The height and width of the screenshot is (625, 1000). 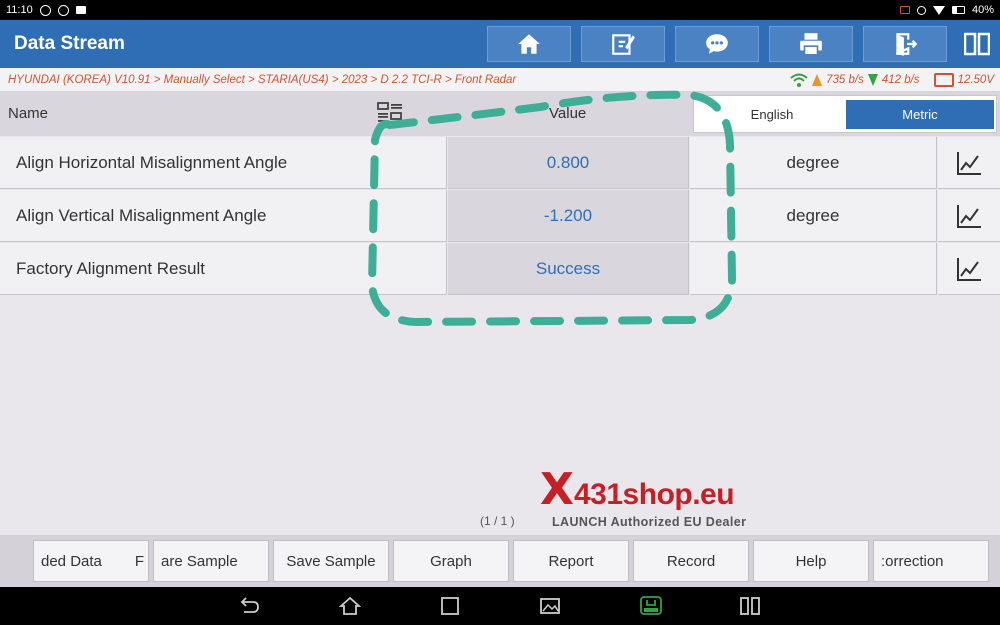 I want to click on table-row: Factory Alignment Result Success, so click(x=500, y=269).